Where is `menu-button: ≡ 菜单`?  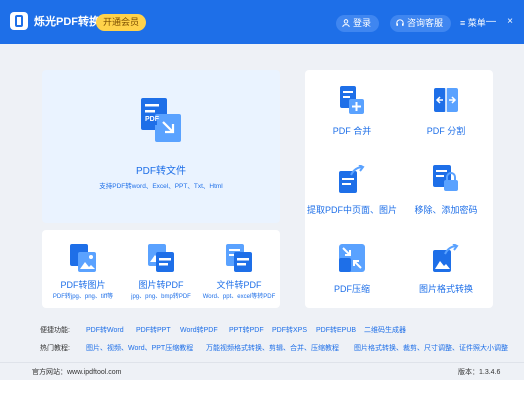
menu-button: ≡ 菜单 is located at coordinates (473, 23).